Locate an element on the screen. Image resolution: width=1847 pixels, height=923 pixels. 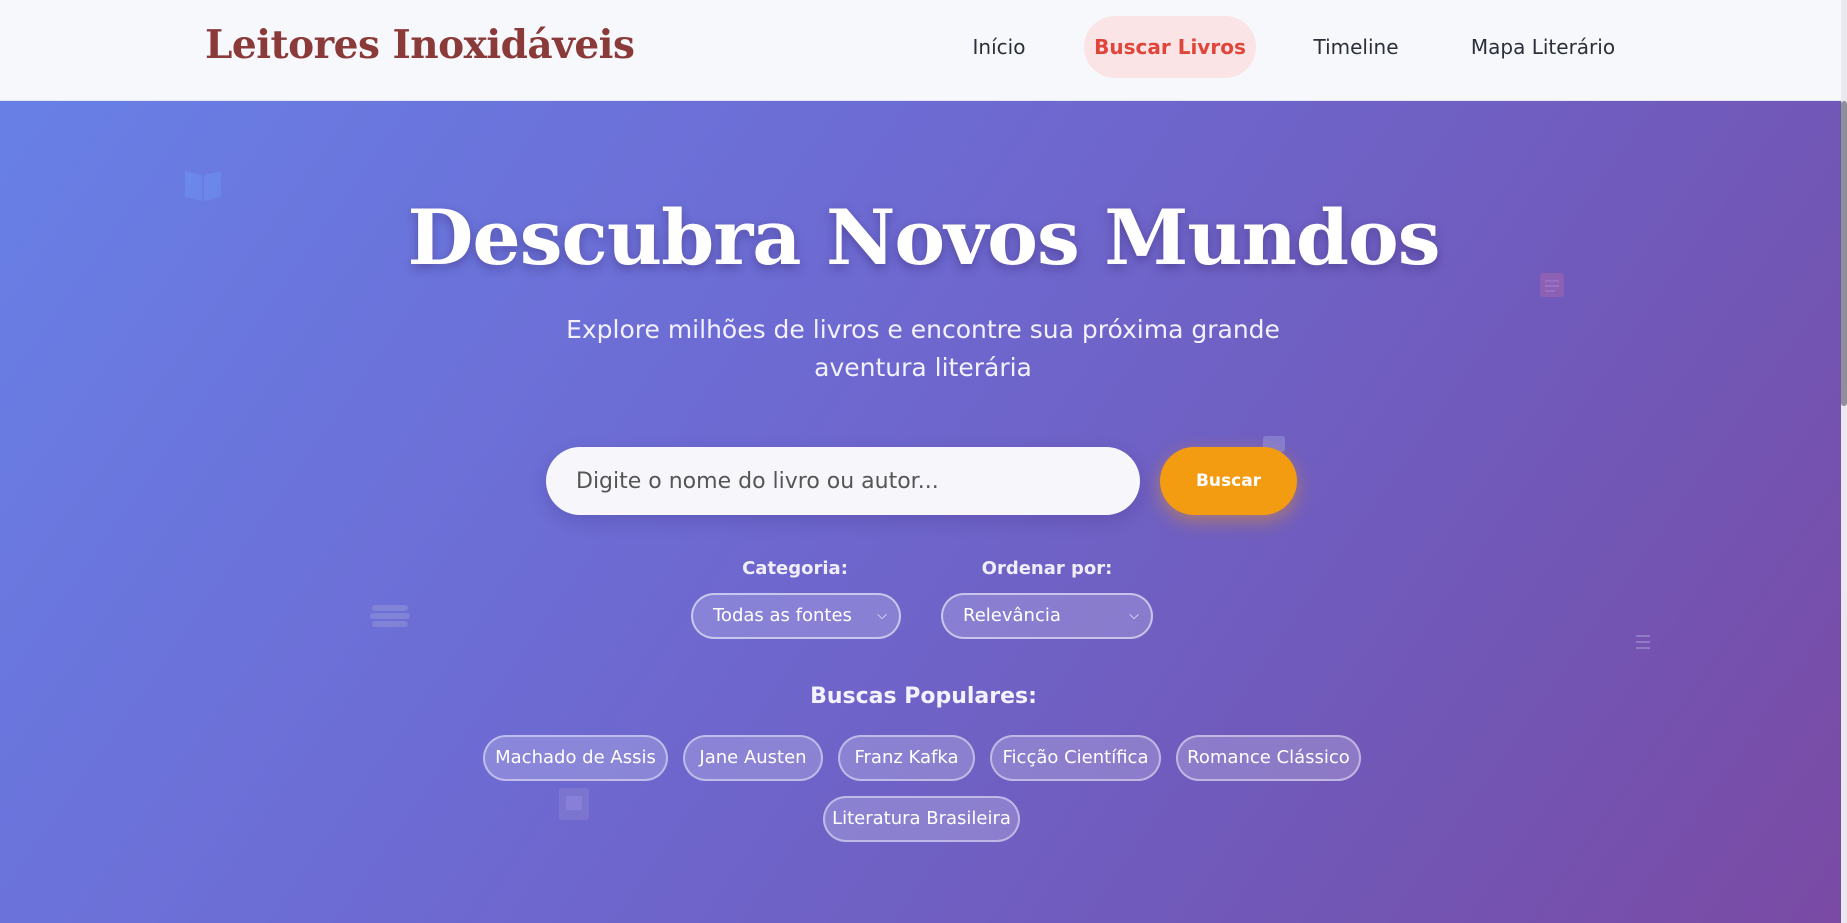
popular-chip: Machado de Assis is located at coordinates (575, 758).